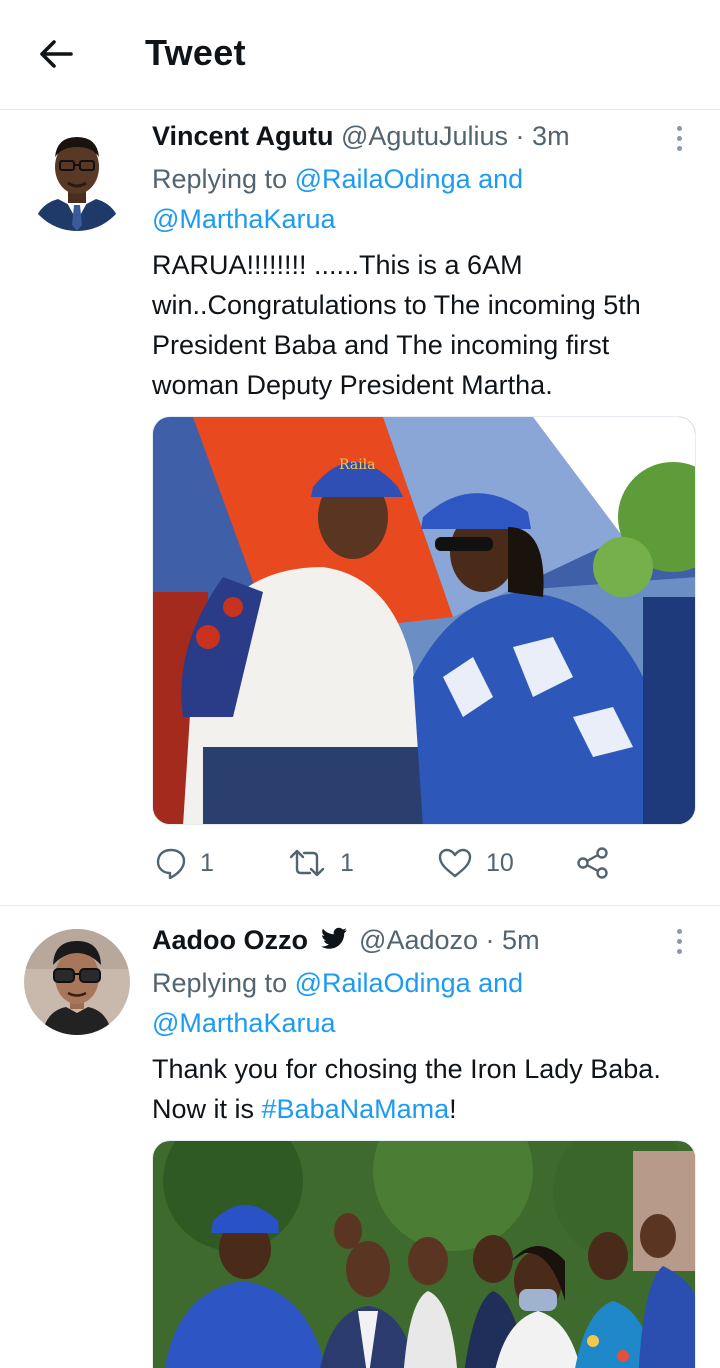  Describe the element at coordinates (195, 52) in the screenshot. I see `page-title: Tweet` at that location.